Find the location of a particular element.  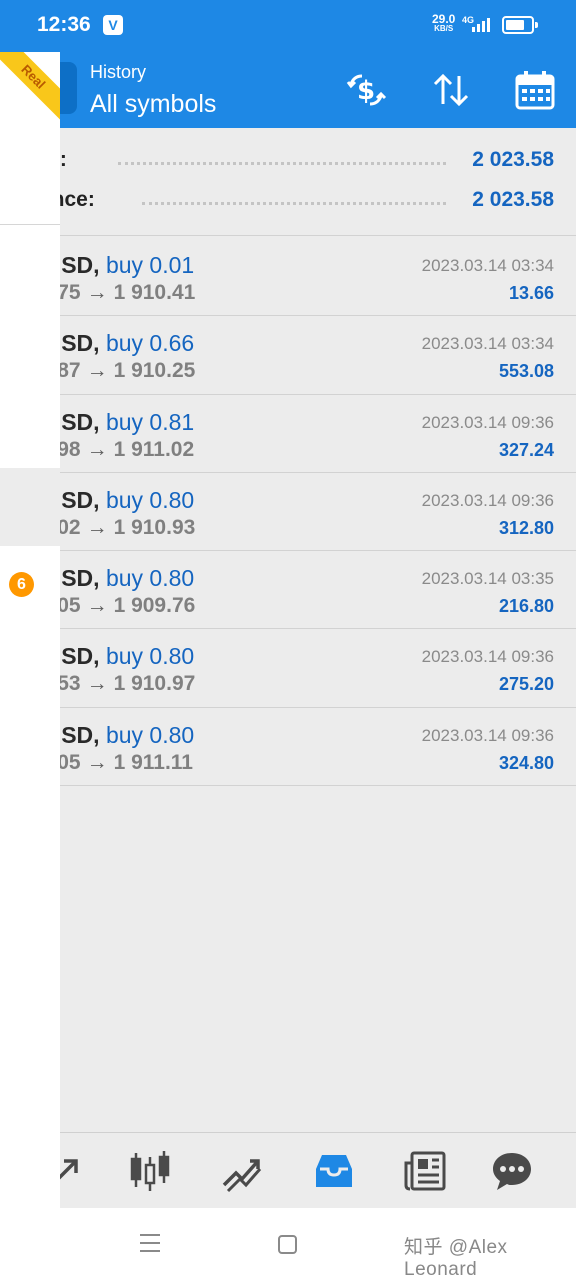

toolbar-title: All symbols is located at coordinates (153, 104).